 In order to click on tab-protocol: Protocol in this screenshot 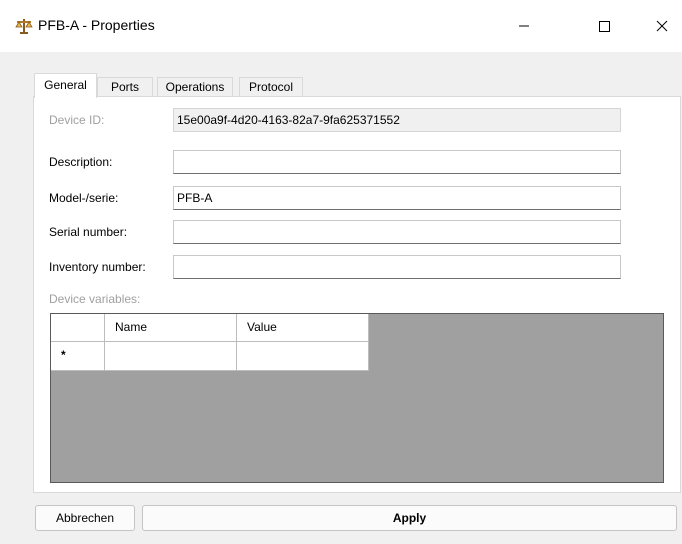, I will do `click(271, 87)`.